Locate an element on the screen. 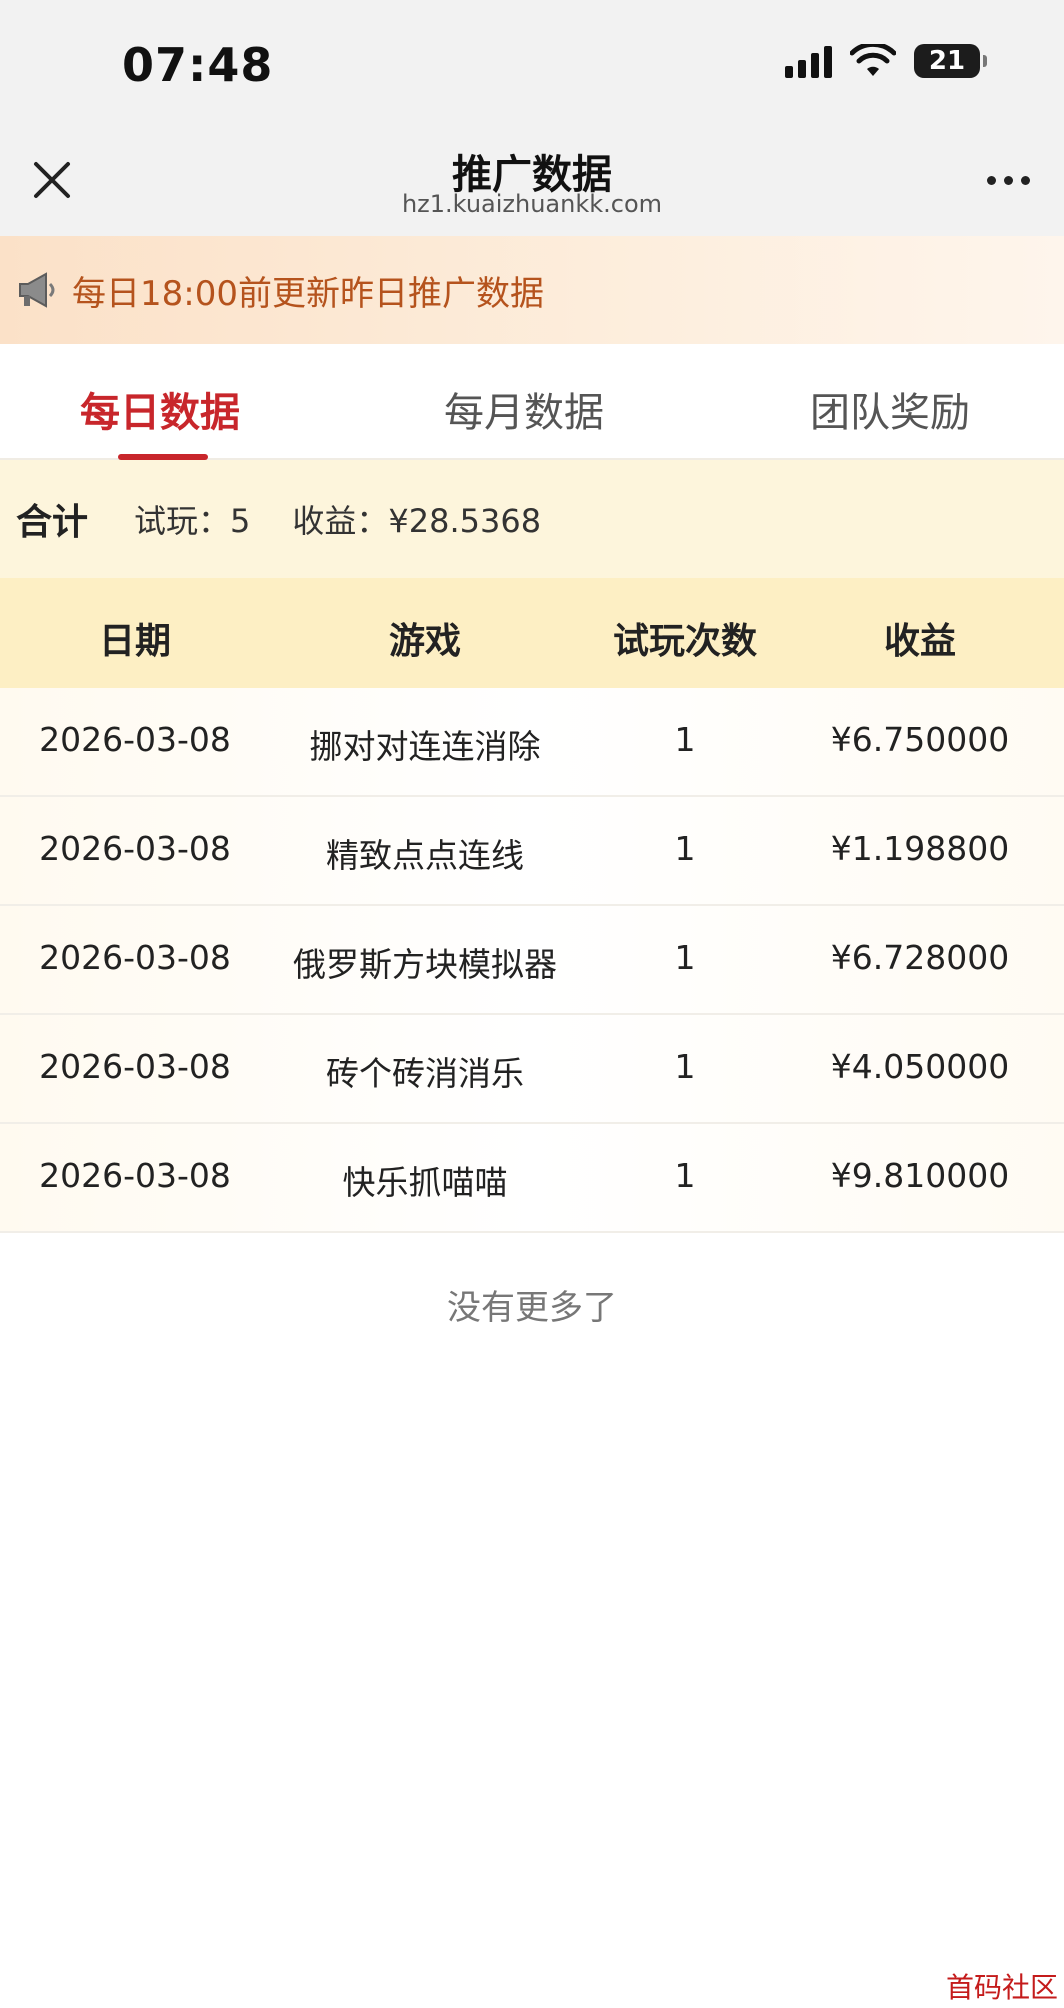 The width and height of the screenshot is (1064, 2008). cell-game: 俄罗斯方块模拟器 is located at coordinates (425, 964).